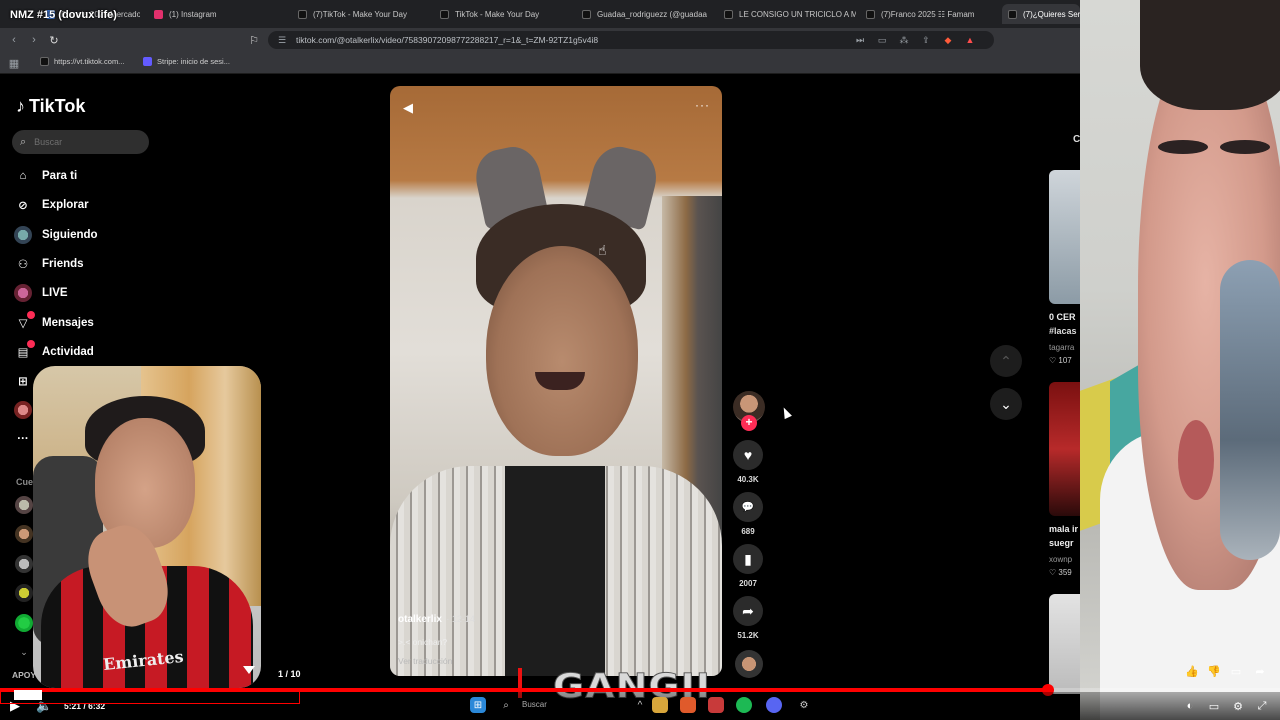  I want to click on reload-icon: ↻, so click(54, 40).